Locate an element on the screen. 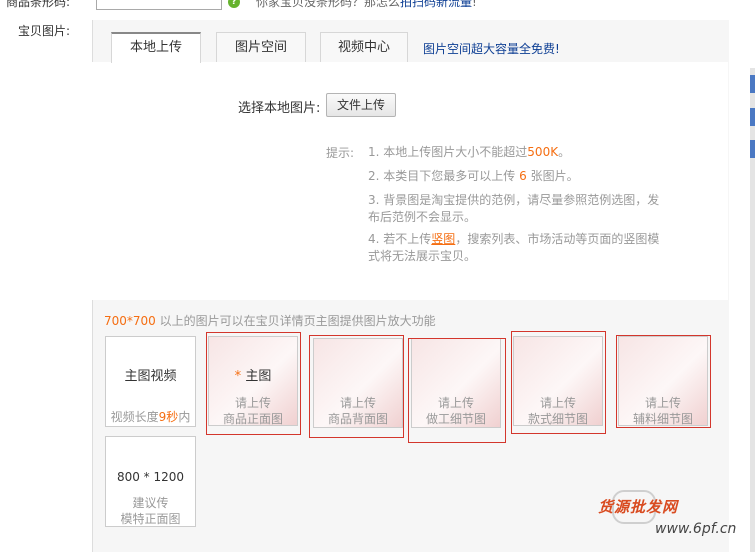  video-length-suffix: 内 is located at coordinates (184, 417).